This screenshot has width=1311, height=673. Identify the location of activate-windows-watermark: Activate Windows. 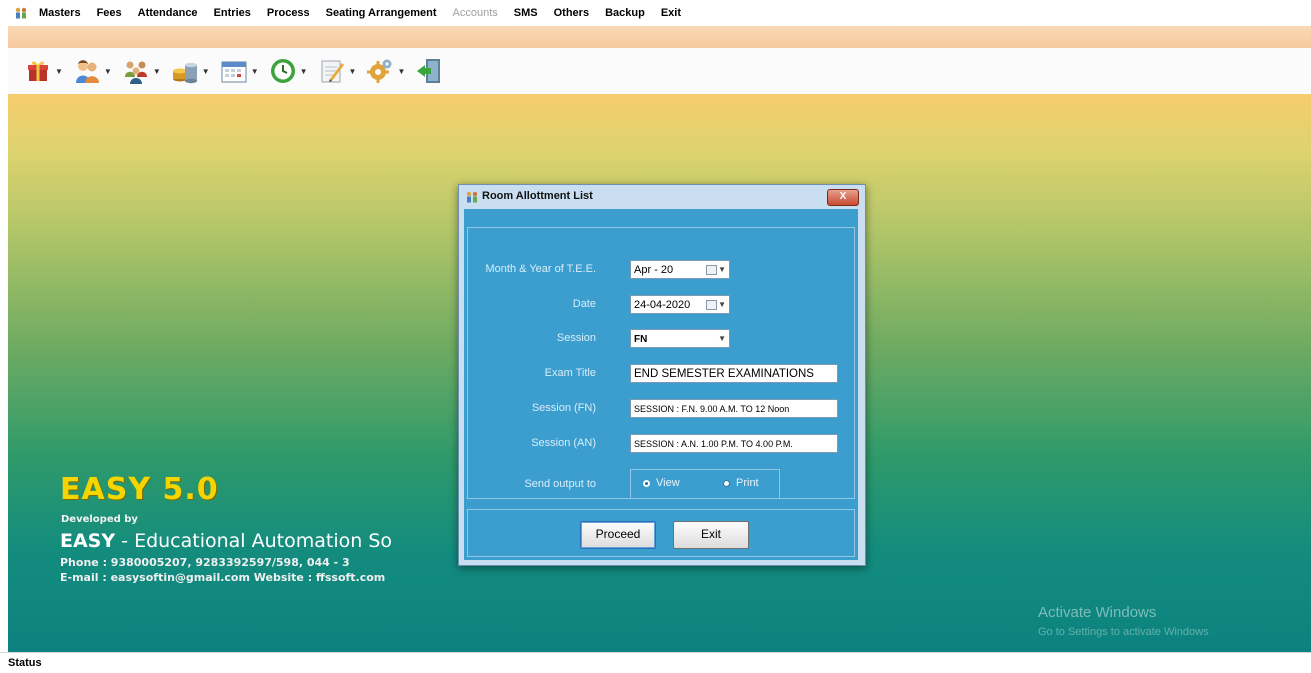
(1097, 612).